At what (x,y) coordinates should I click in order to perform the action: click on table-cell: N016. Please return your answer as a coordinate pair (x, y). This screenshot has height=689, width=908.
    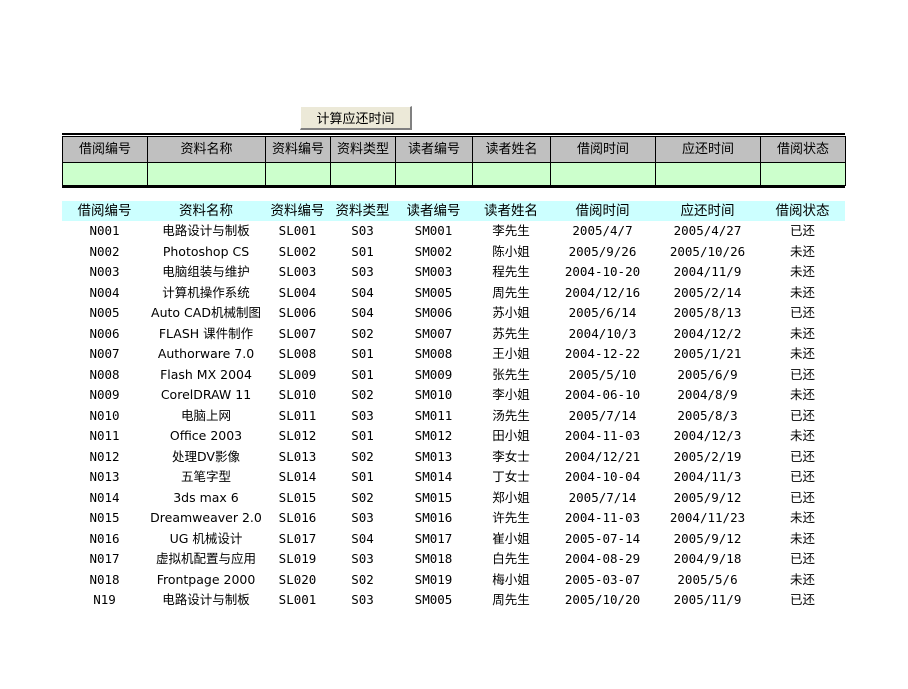
    Looking at the image, I should click on (104, 539).